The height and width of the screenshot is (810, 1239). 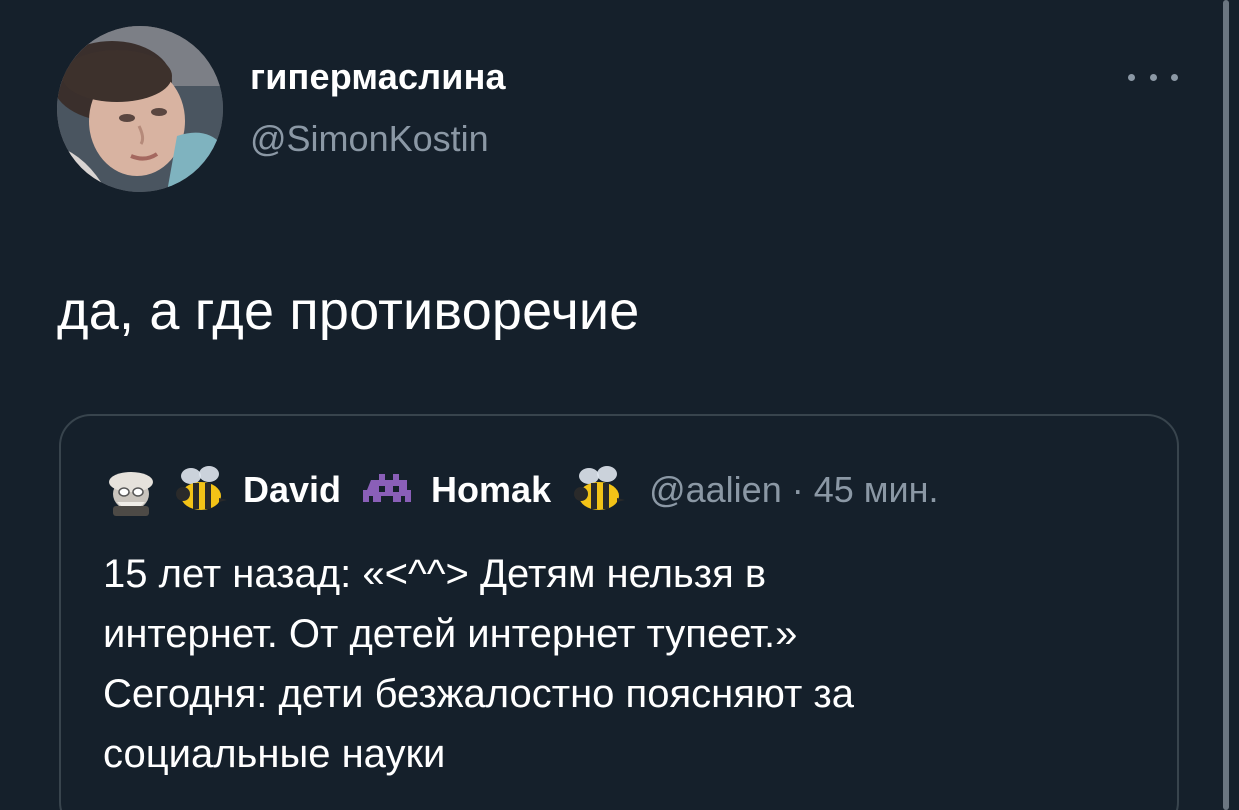 What do you see at coordinates (793, 490) in the screenshot?
I see `quoted-author-handle-time: @aalien · 45 мин.` at bounding box center [793, 490].